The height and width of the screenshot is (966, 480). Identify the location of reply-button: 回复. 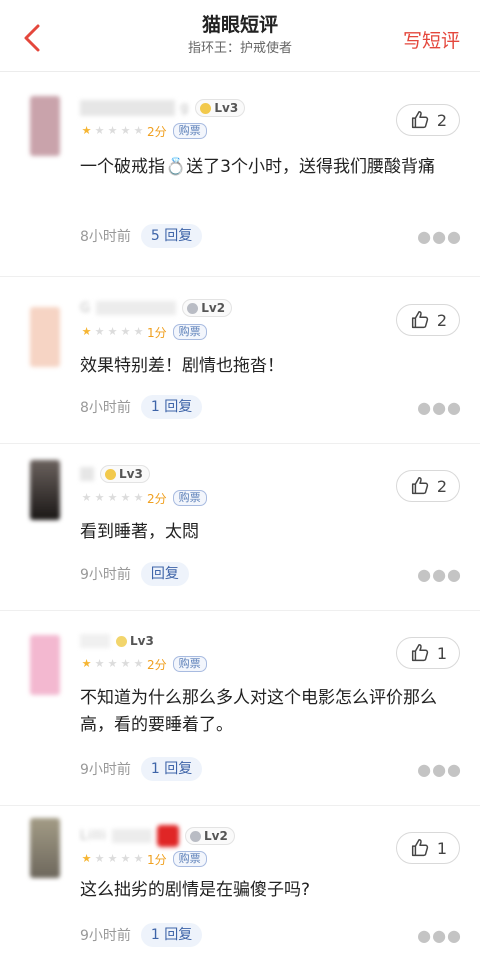
(164, 574).